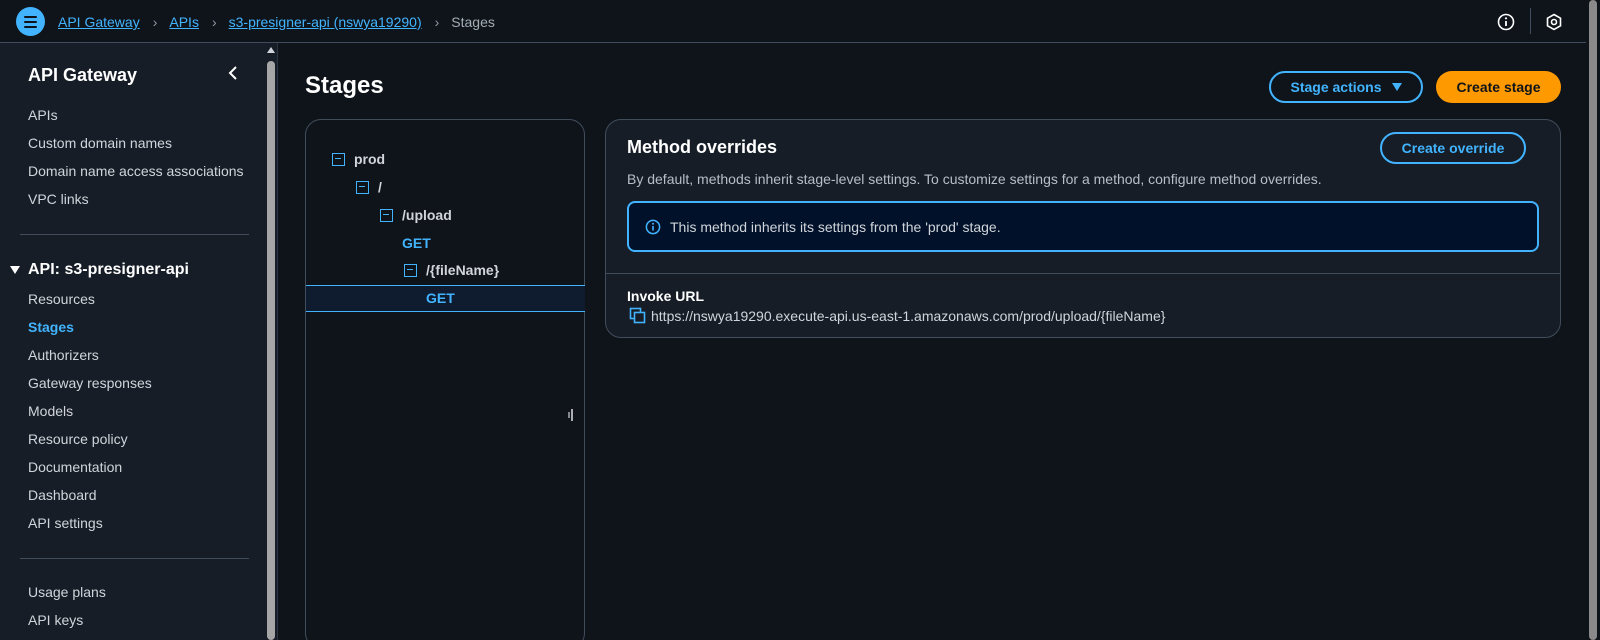 The height and width of the screenshot is (640, 1600). Describe the element at coordinates (271, 50) in the screenshot. I see `scroll-up-arrow-icon` at that location.